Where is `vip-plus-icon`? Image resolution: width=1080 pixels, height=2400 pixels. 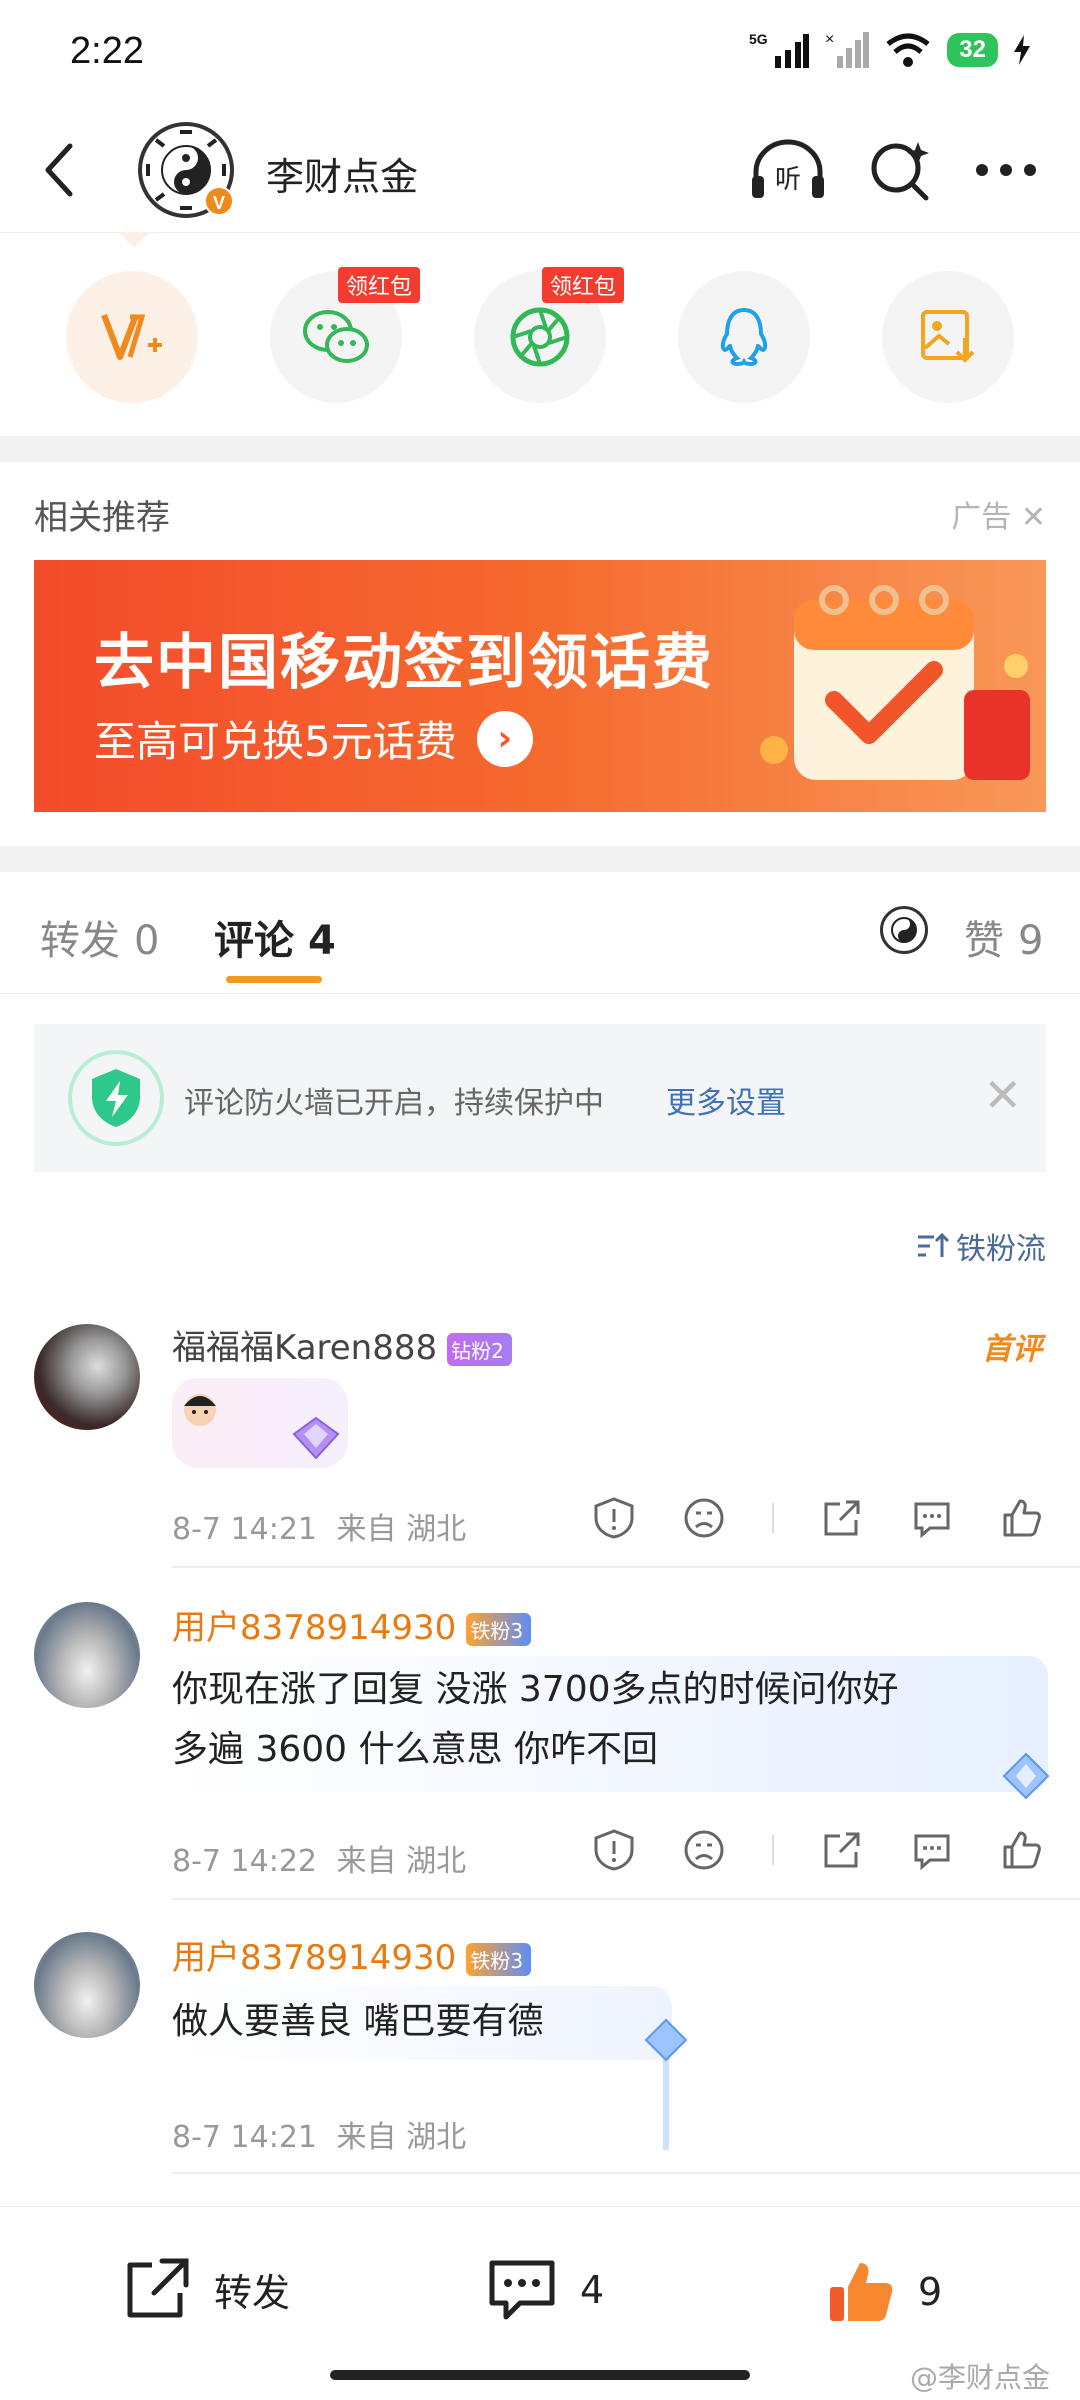
vip-plus-icon is located at coordinates (131, 336).